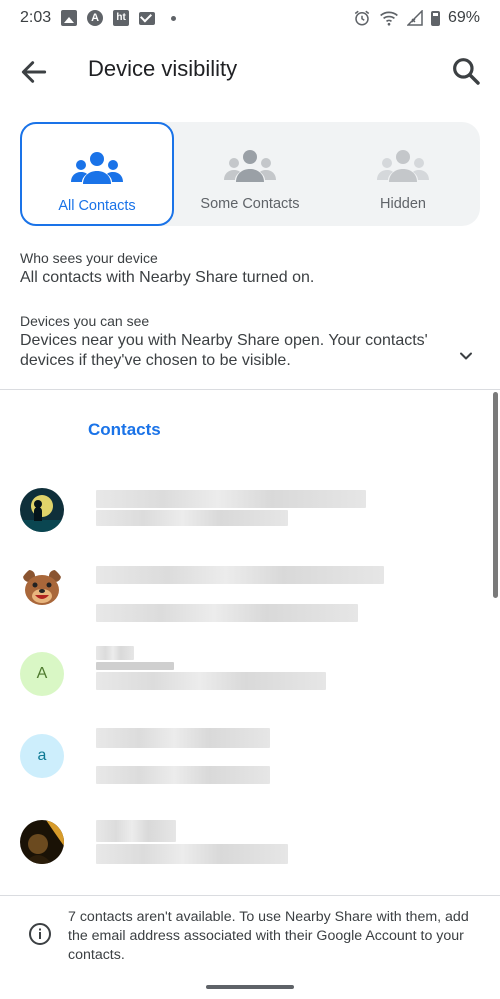 This screenshot has width=500, height=999. I want to click on contact-avatar-letter: A, so click(42, 674).